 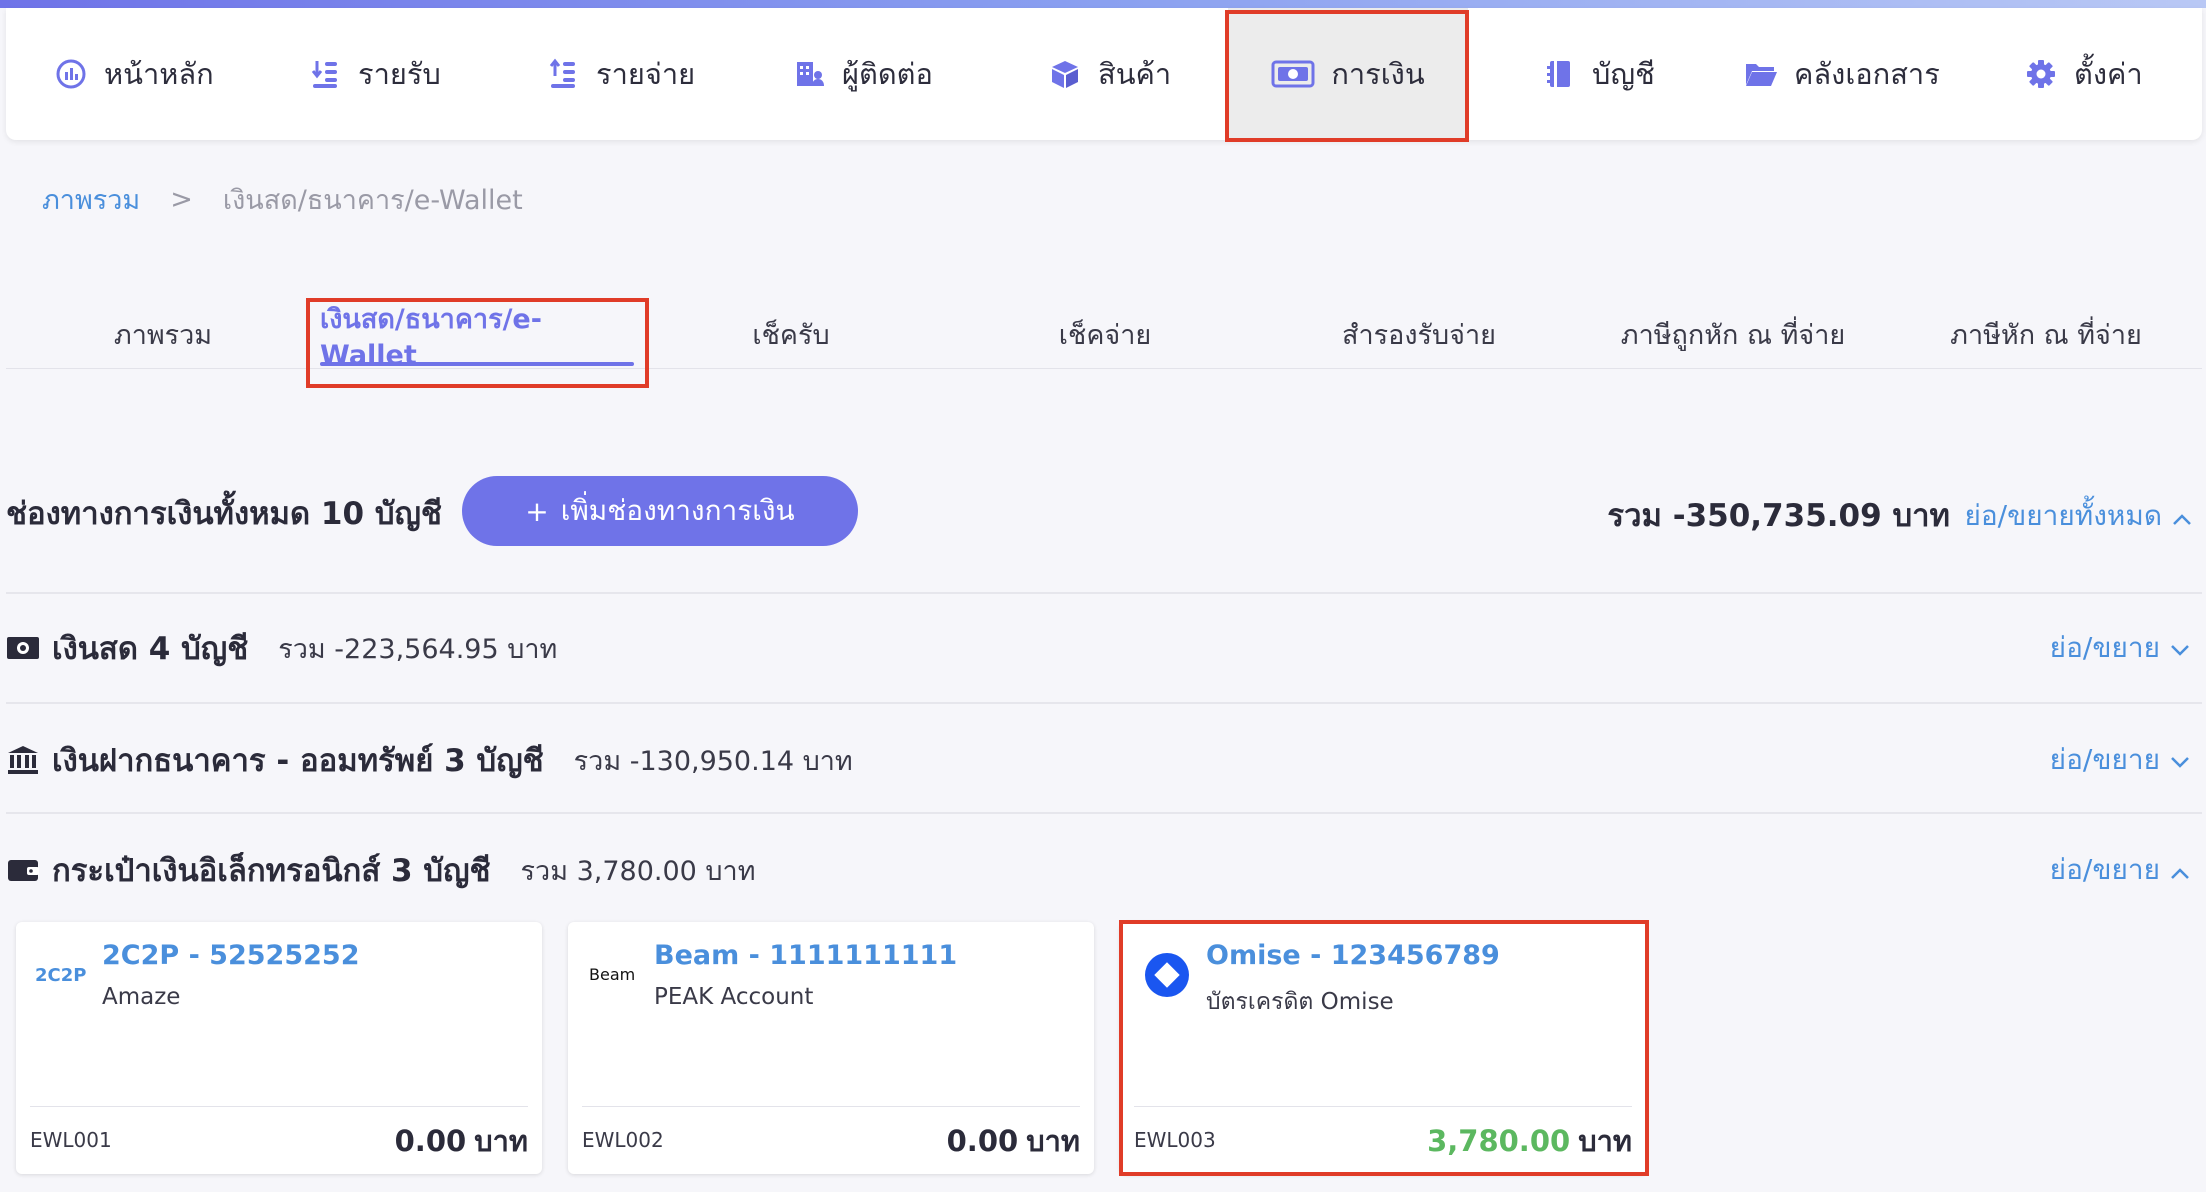 I want to click on breadcrumb: ภาพรวม > เงินสด/ธนาคาร/e-Wallet, so click(x=282, y=199).